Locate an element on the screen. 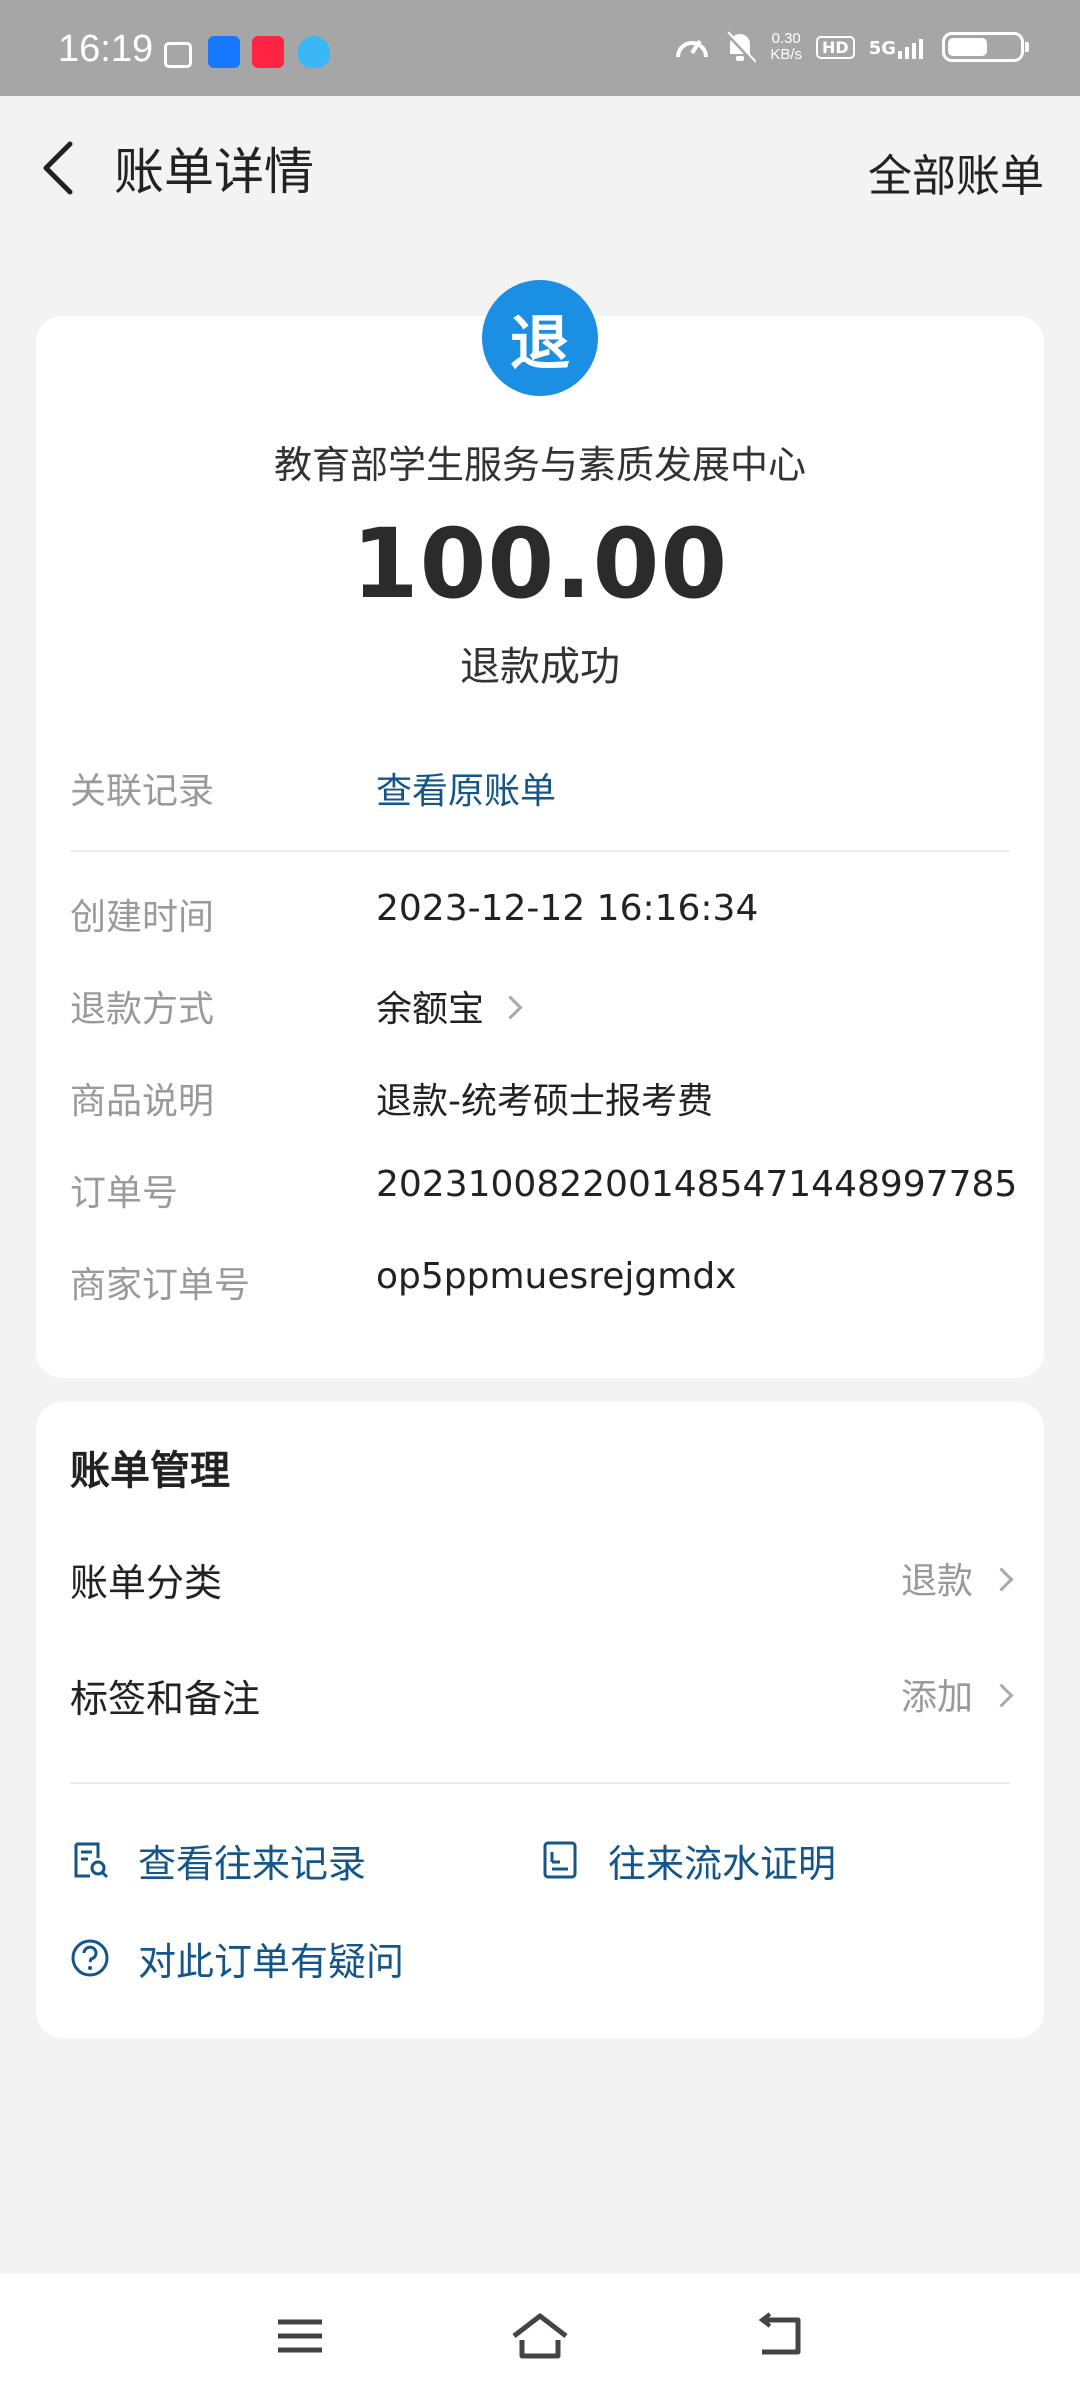 Image resolution: width=1080 pixels, height=2400 pixels. status-time: 16:19 is located at coordinates (106, 49).